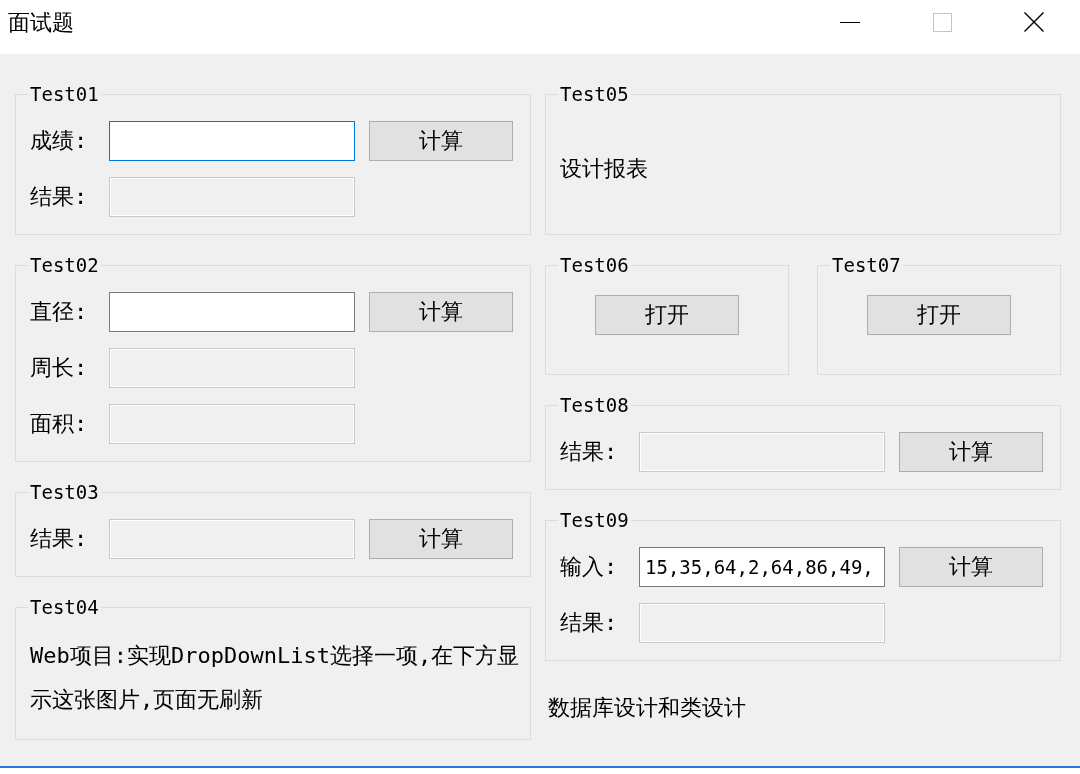 The width and height of the screenshot is (1080, 774). I want to click on group-title: Test09, so click(594, 520).